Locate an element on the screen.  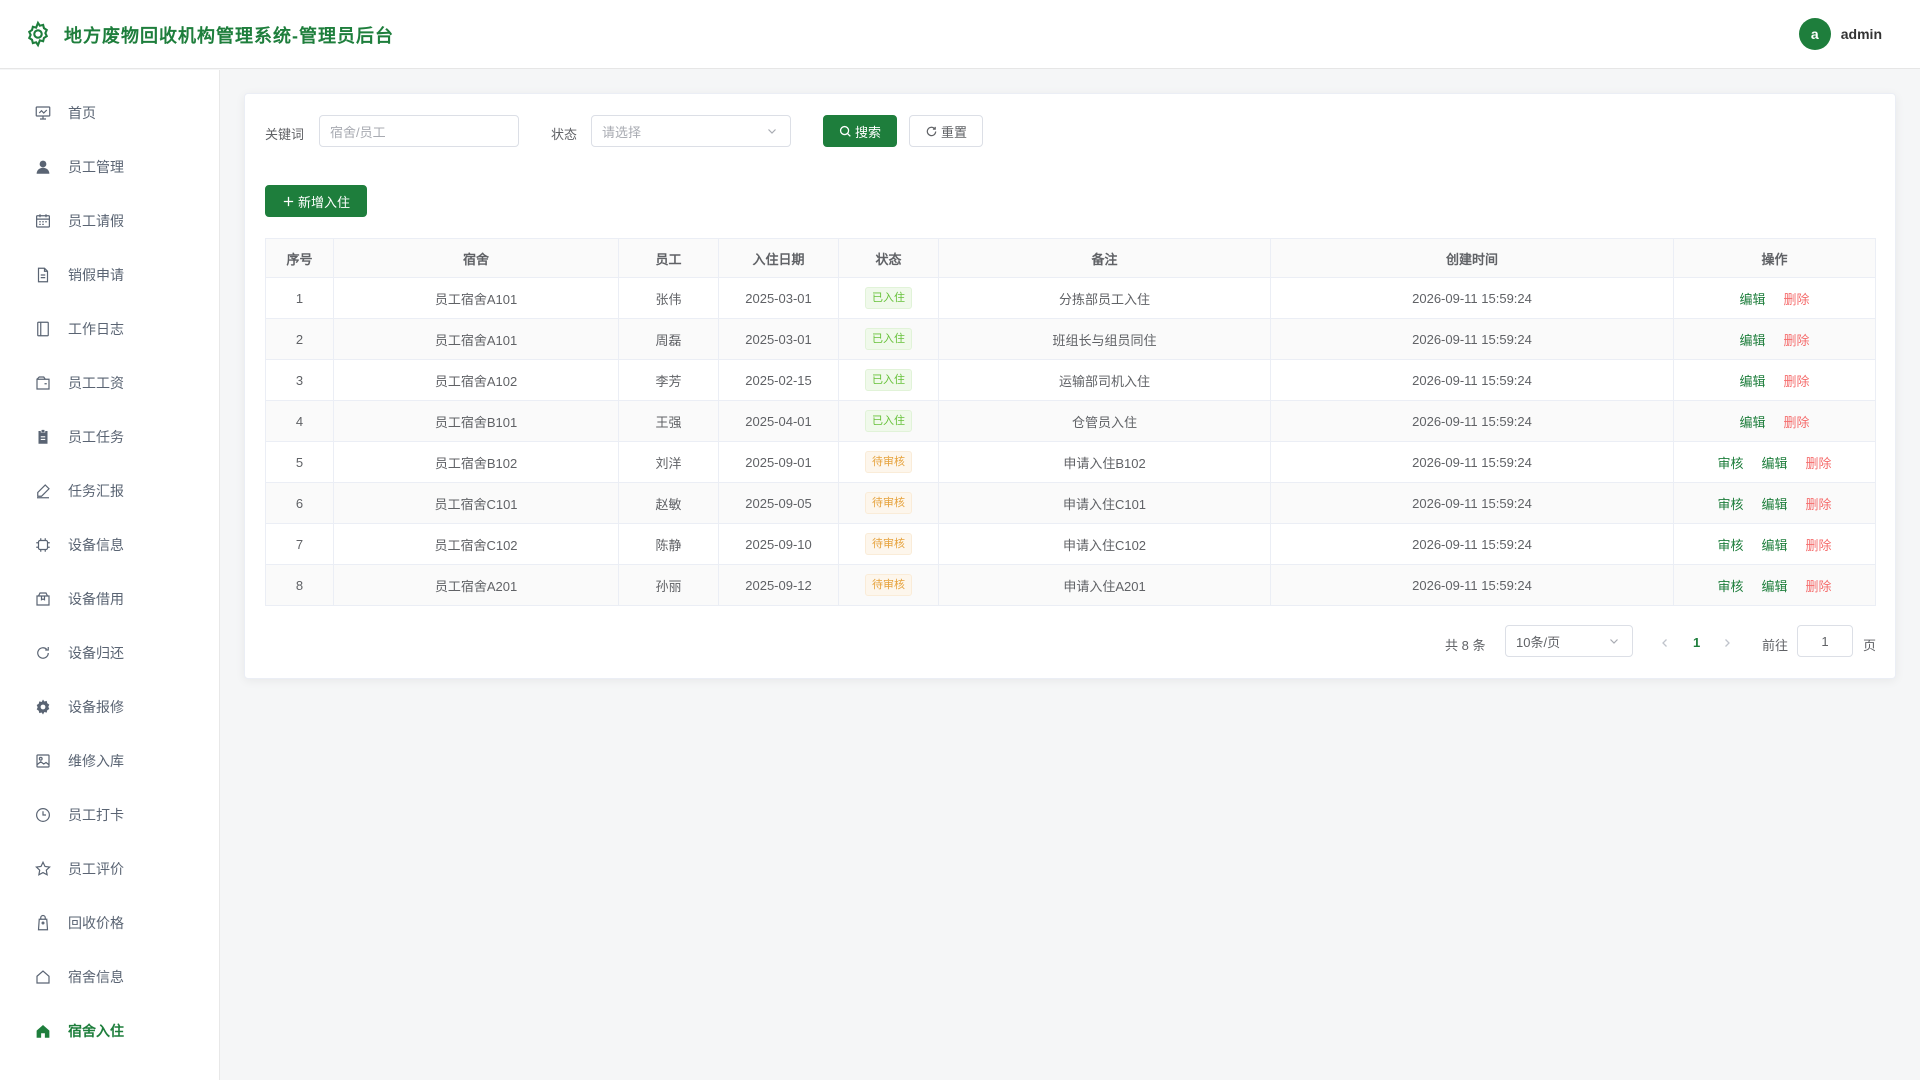
avatar: a is located at coordinates (1814, 34).